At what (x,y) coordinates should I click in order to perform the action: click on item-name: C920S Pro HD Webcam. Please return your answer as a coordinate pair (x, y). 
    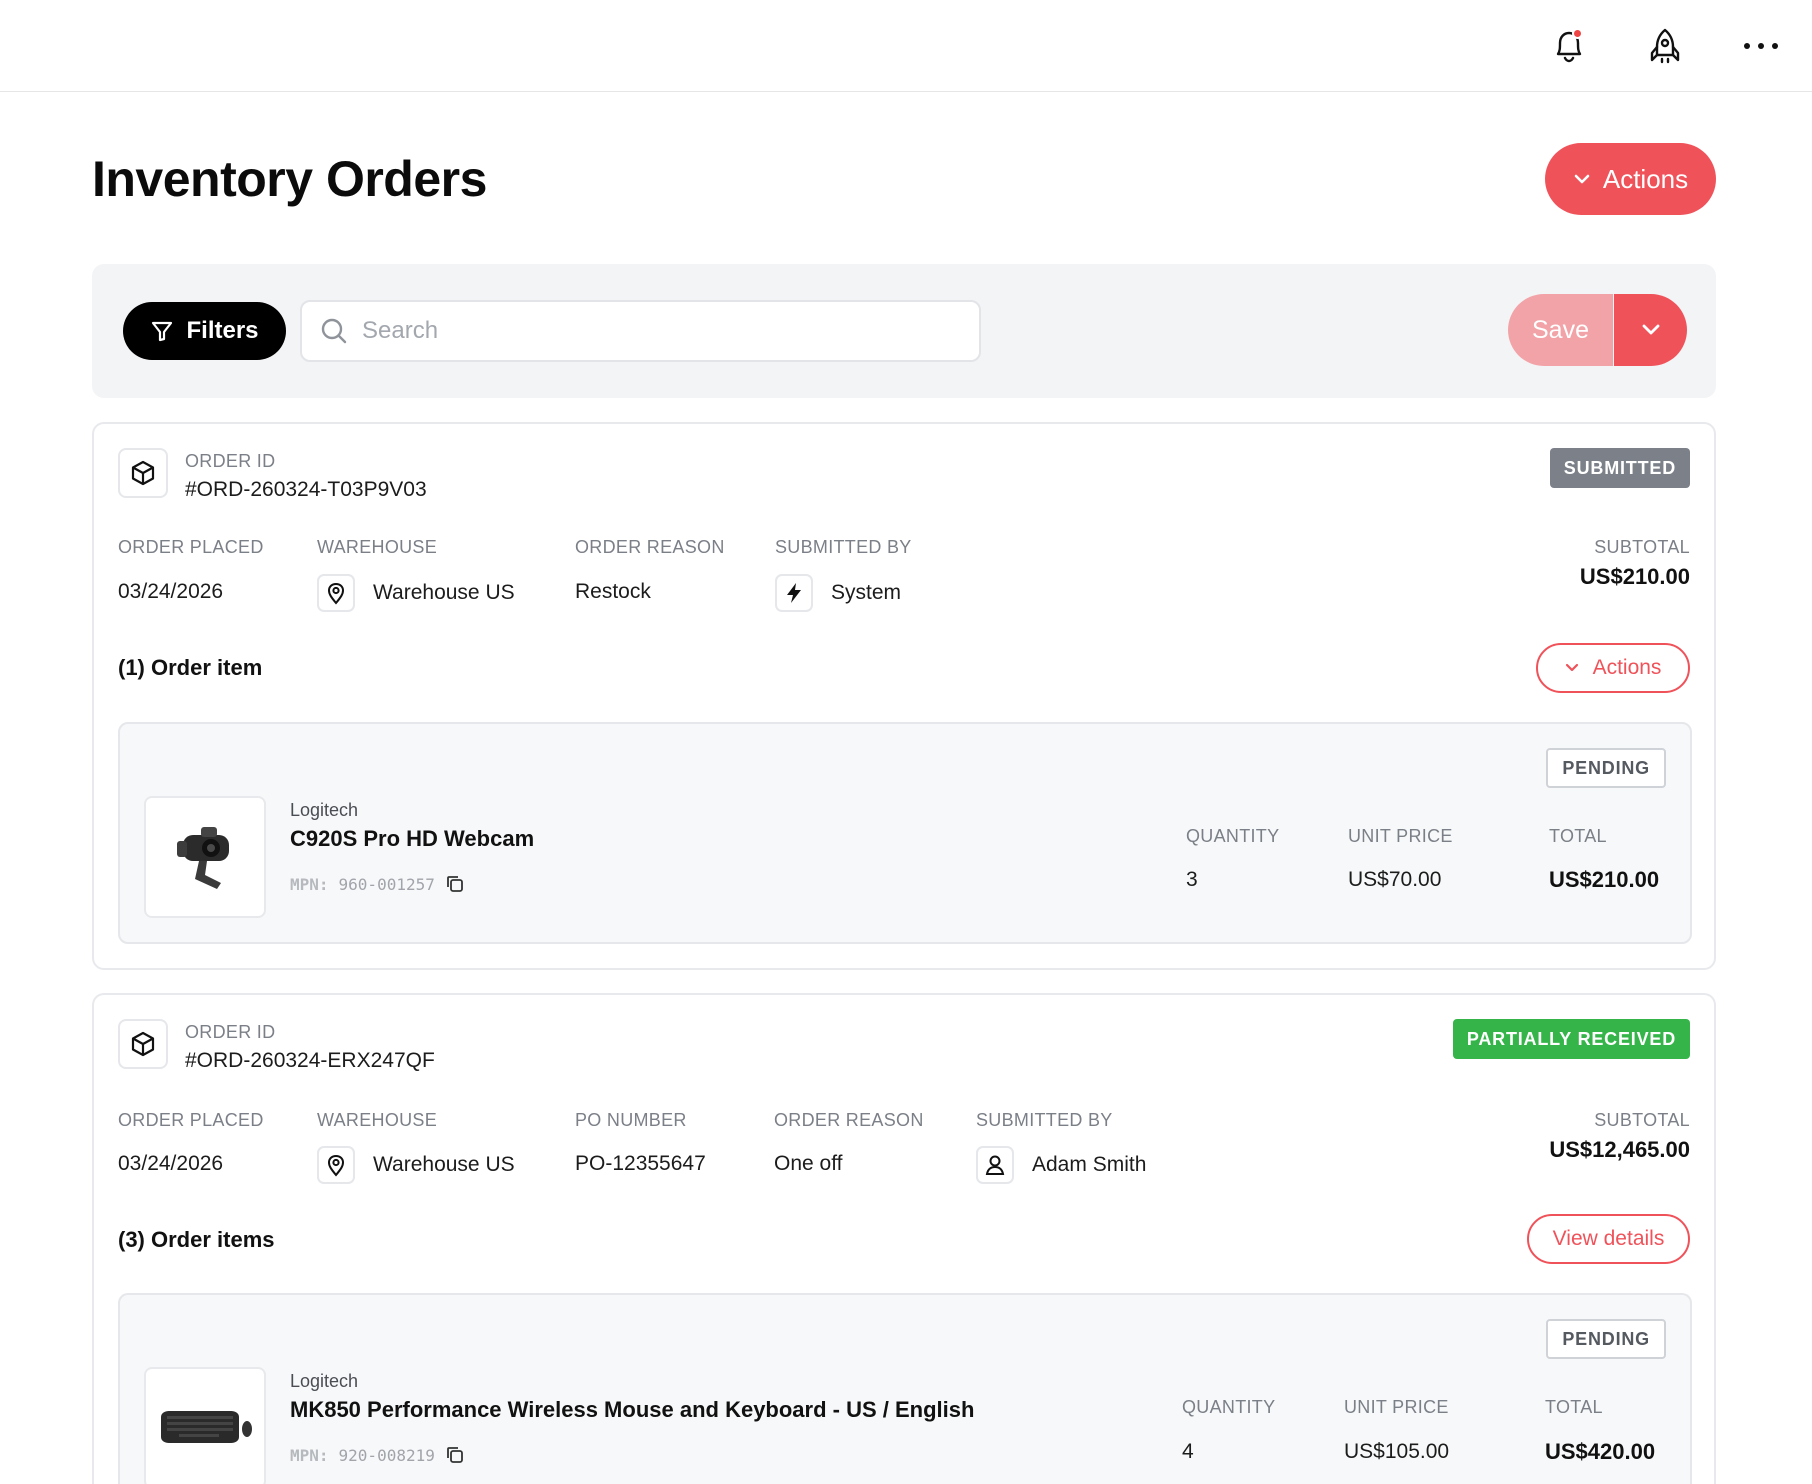
    Looking at the image, I should click on (412, 838).